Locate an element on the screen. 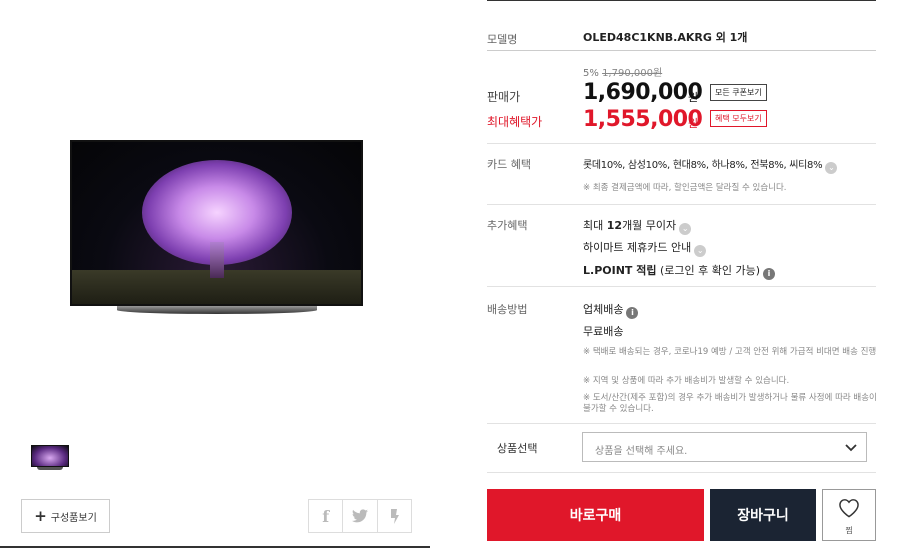 This screenshot has width=900, height=549. max-benefit-price: 1,555,000 is located at coordinates (643, 119).